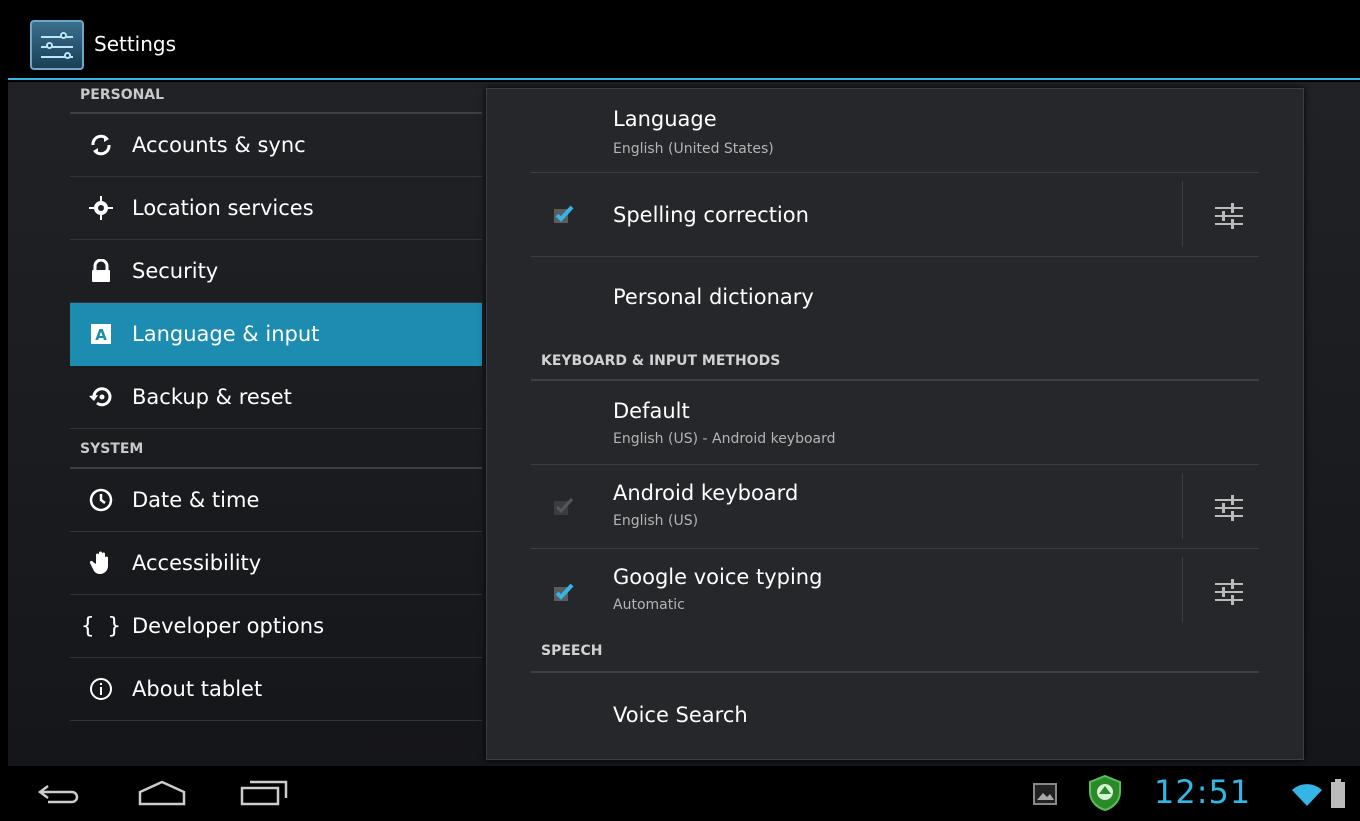 This screenshot has height=821, width=1360. I want to click on sidebar-item-label: Accounts & sync, so click(219, 145).